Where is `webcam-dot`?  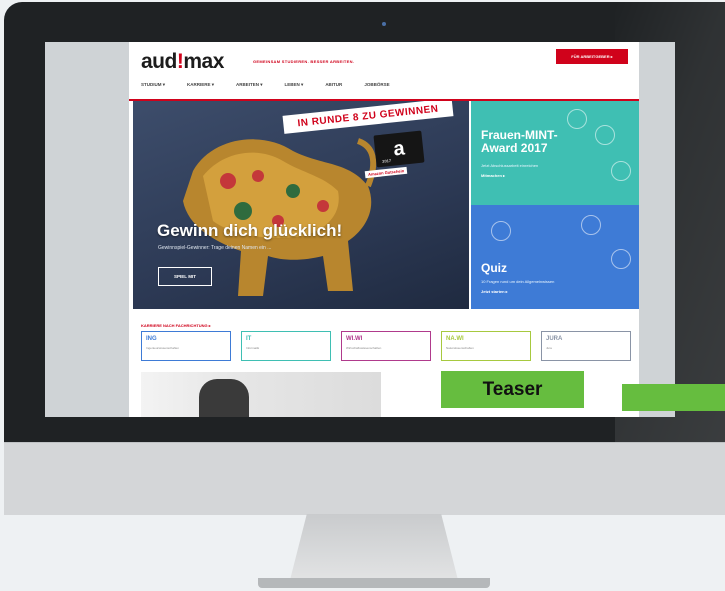
webcam-dot is located at coordinates (384, 24).